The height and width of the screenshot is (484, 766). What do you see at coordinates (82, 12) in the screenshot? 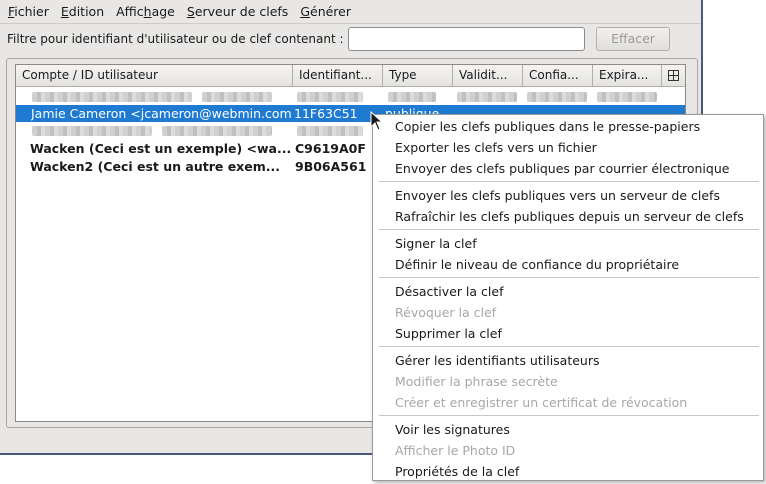
I see `menu-edition: Edition` at bounding box center [82, 12].